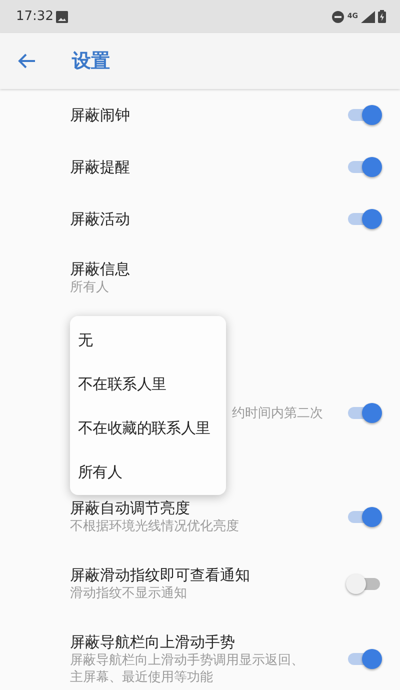 This screenshot has height=690, width=400. Describe the element at coordinates (148, 384) in the screenshot. I see `menu-item: 不在联系人里` at that location.